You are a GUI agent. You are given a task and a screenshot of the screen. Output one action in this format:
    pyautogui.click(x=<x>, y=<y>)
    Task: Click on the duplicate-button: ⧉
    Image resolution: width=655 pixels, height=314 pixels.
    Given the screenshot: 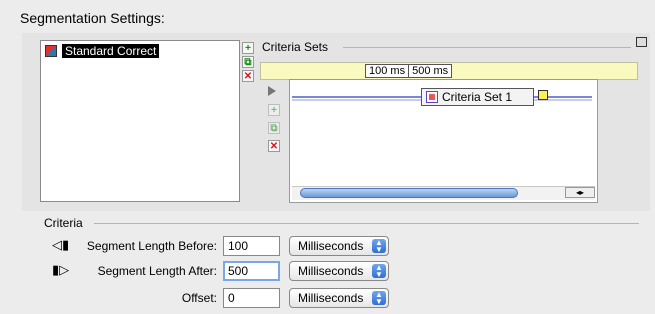 What is the action you would take?
    pyautogui.click(x=248, y=62)
    